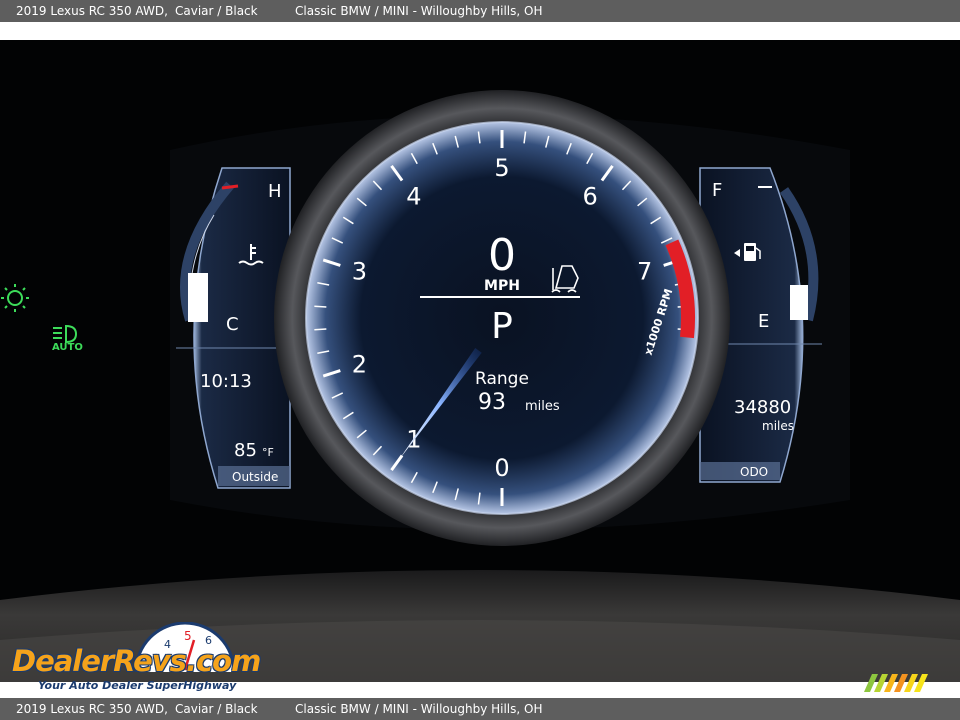  I want to click on tach-number-4: 4, so click(413, 197).